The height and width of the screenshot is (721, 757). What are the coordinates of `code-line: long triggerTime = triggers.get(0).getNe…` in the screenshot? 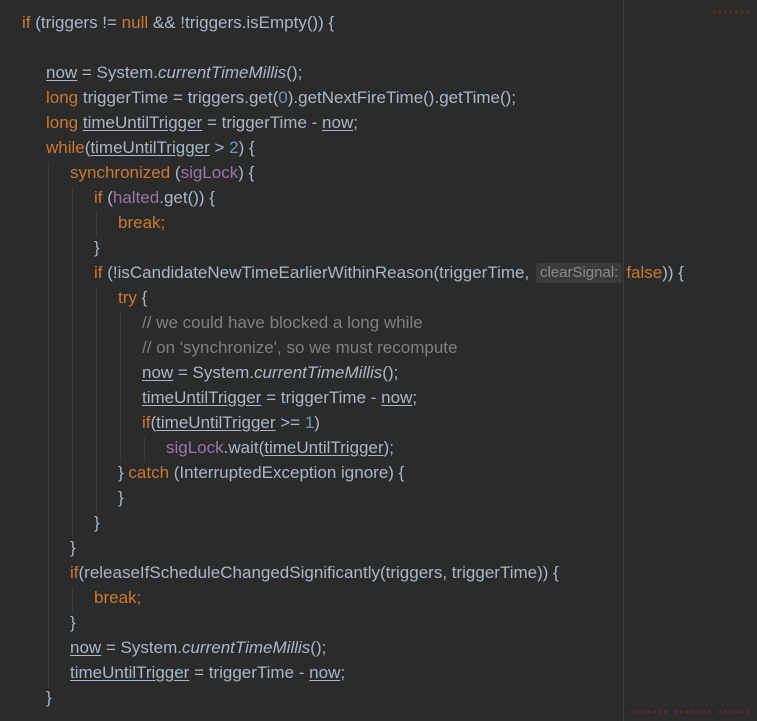 It's located at (281, 97).